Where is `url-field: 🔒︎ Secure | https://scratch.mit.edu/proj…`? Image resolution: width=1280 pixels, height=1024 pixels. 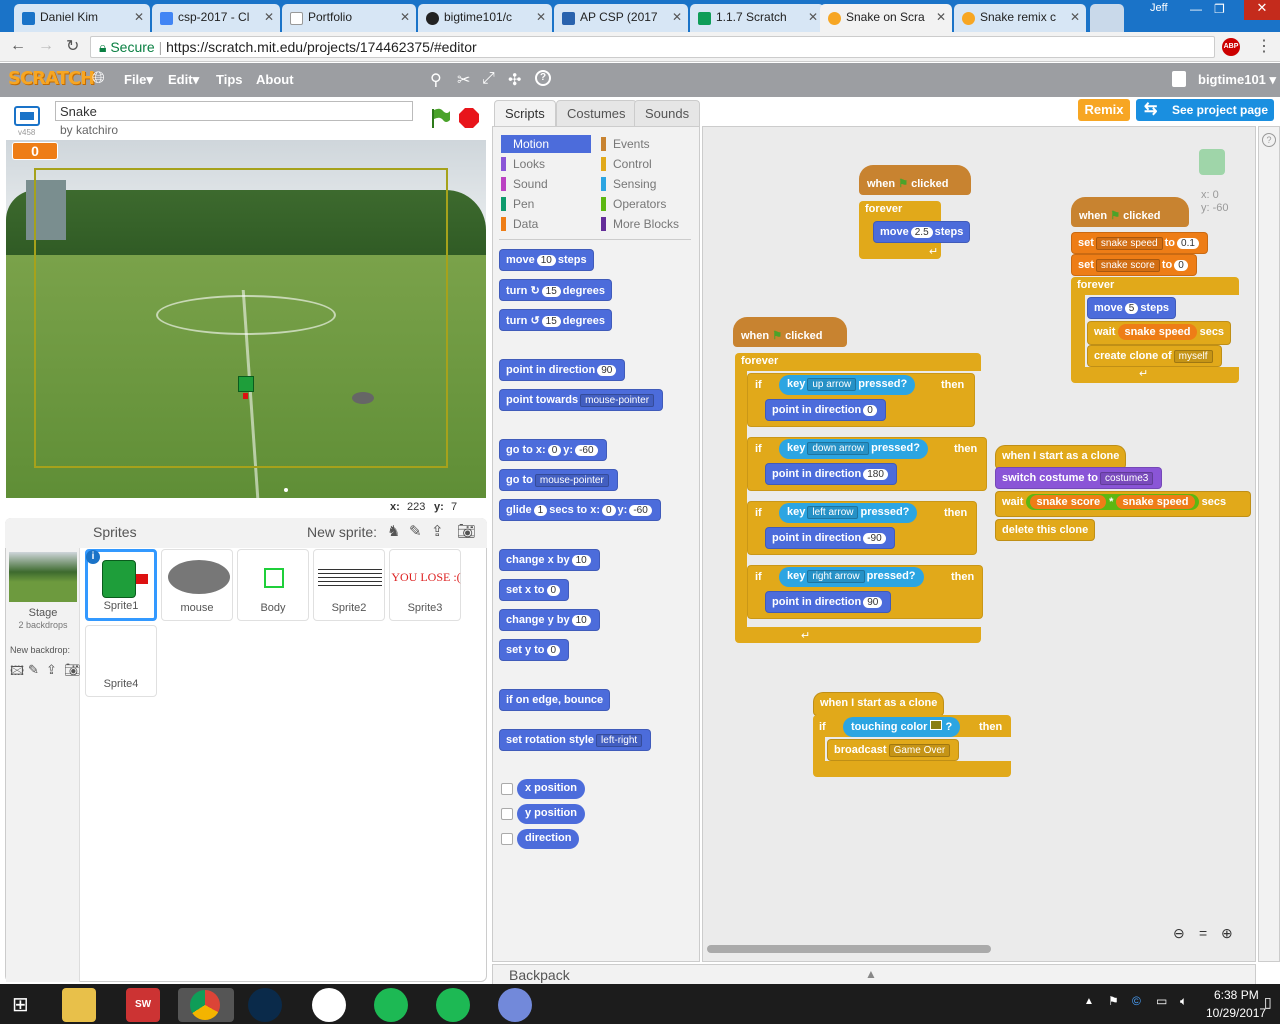 url-field: 🔒︎ Secure | https://scratch.mit.edu/proj… is located at coordinates (652, 47).